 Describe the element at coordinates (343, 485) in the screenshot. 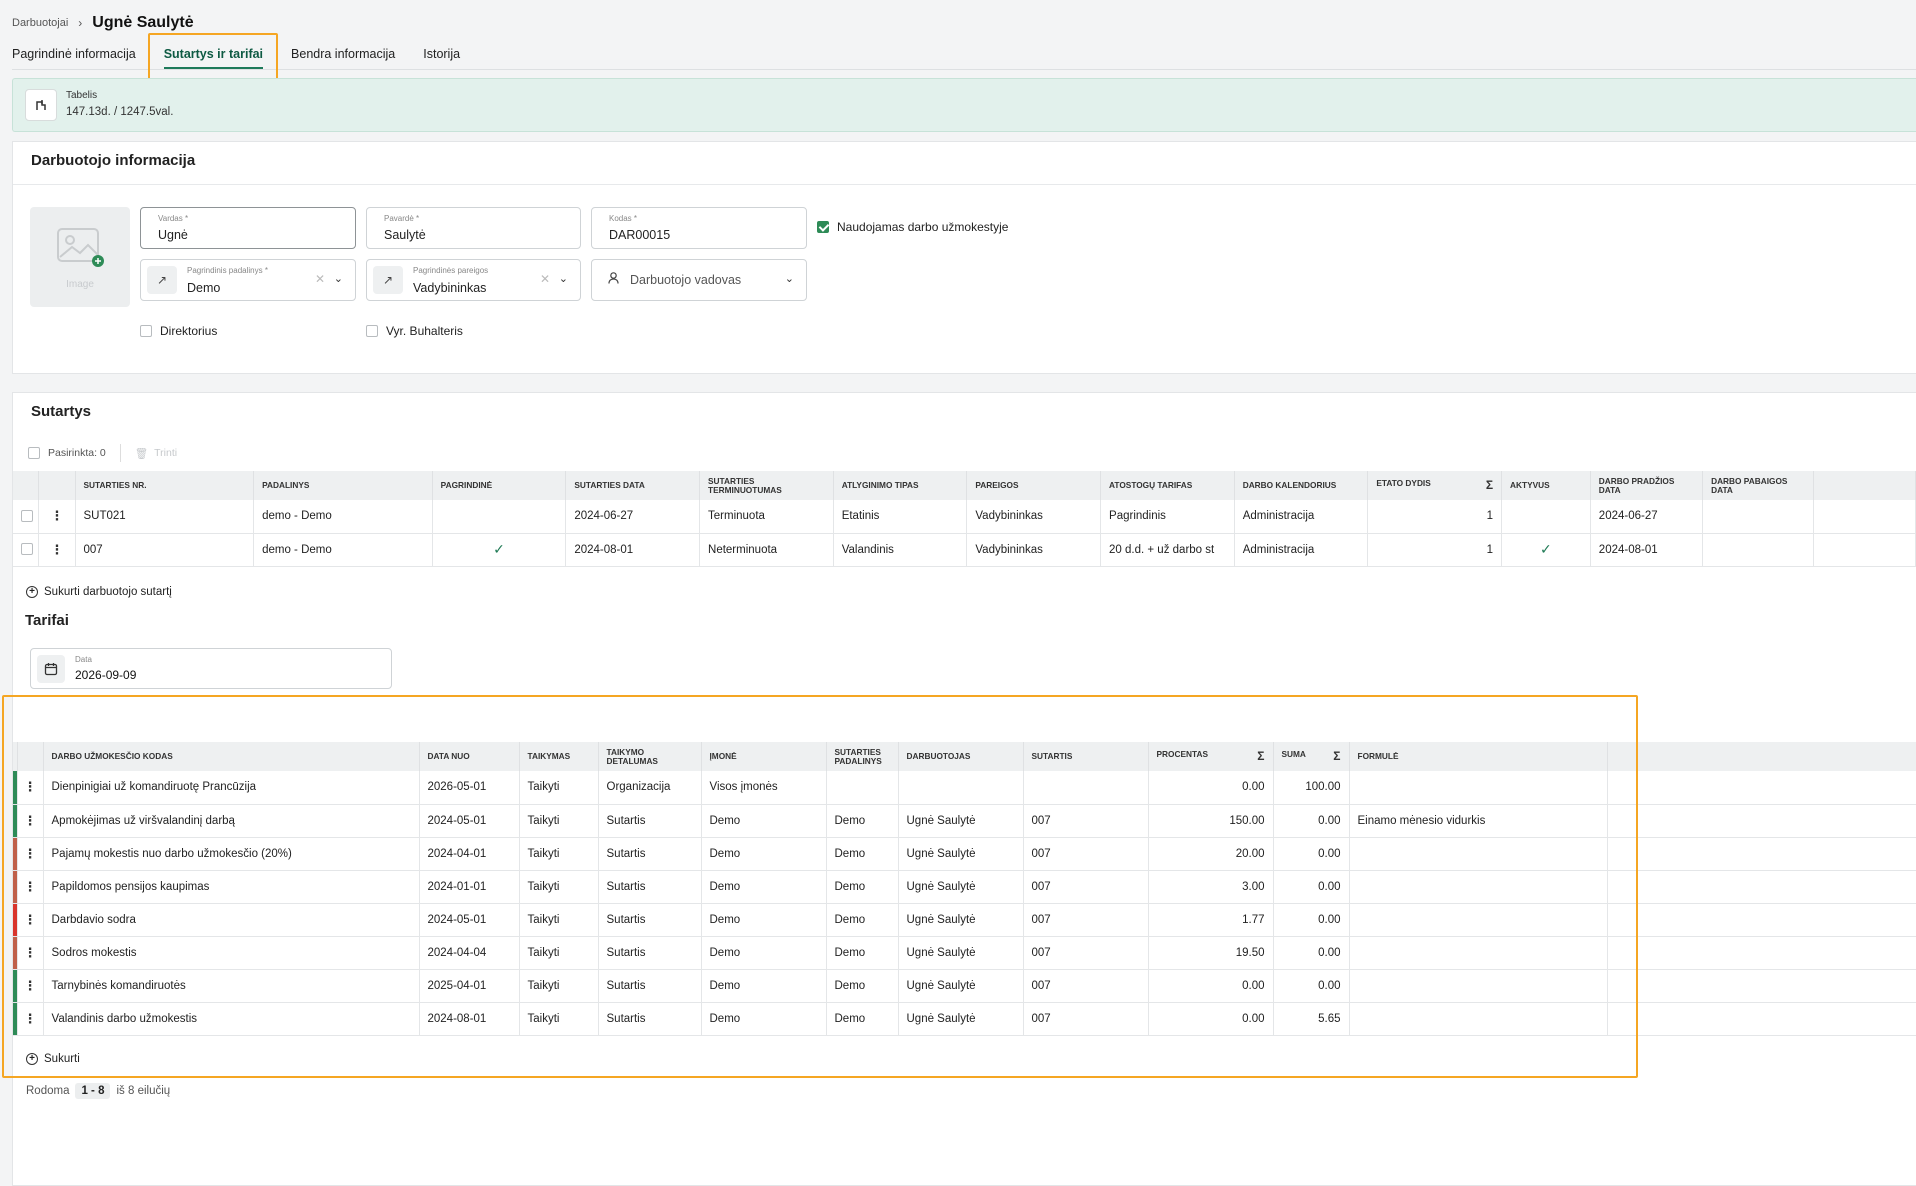

I see `header-department: Padalinys` at that location.